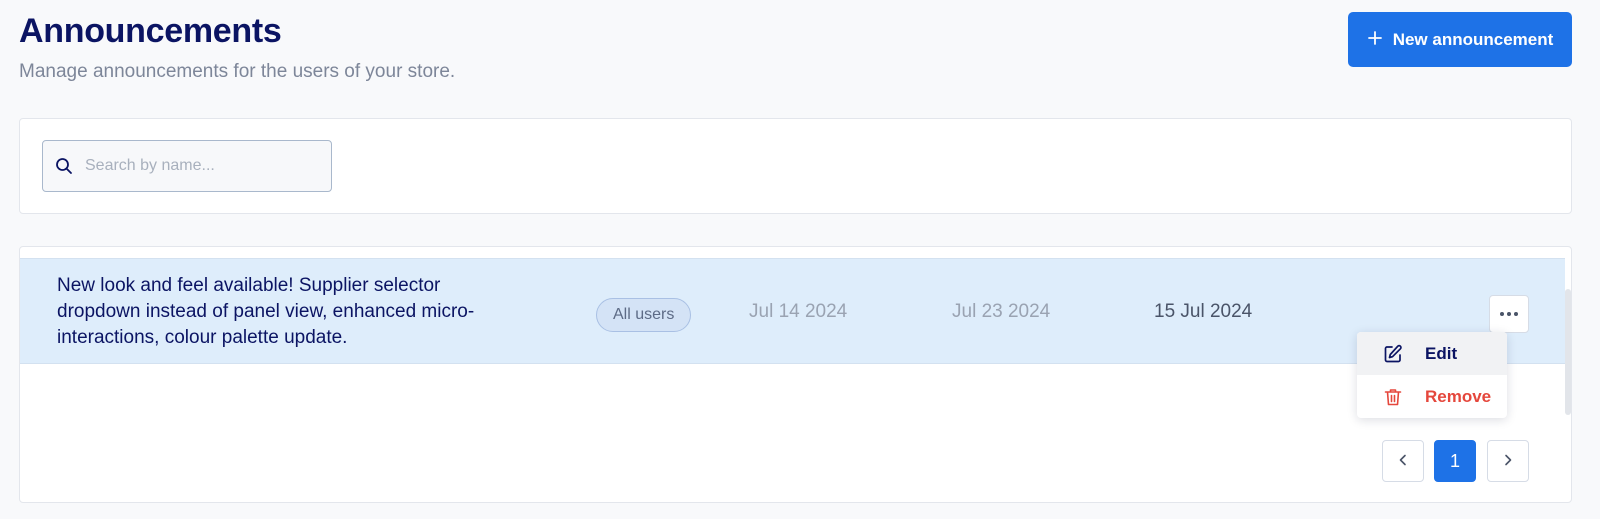  I want to click on menu-item-edit: Edit, so click(1432, 353).